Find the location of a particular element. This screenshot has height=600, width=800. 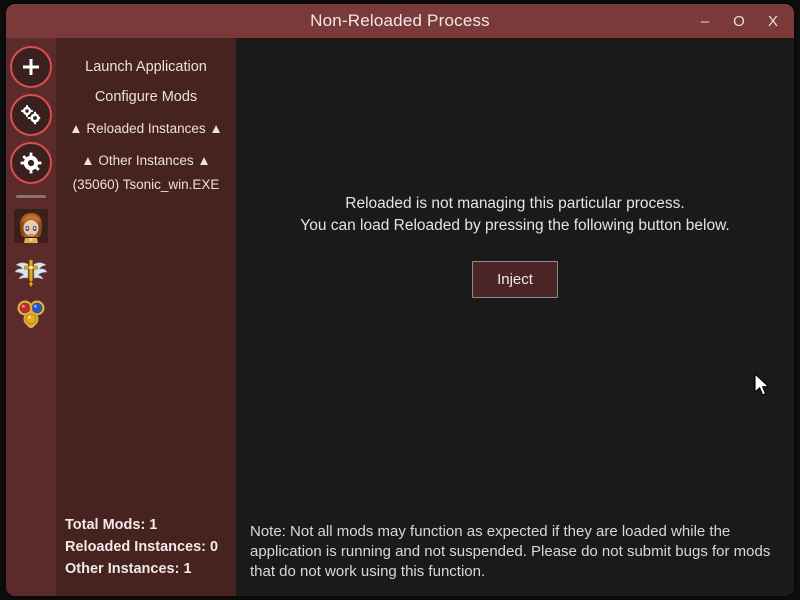

window-title: Non-Reloaded Process is located at coordinates (400, 20).